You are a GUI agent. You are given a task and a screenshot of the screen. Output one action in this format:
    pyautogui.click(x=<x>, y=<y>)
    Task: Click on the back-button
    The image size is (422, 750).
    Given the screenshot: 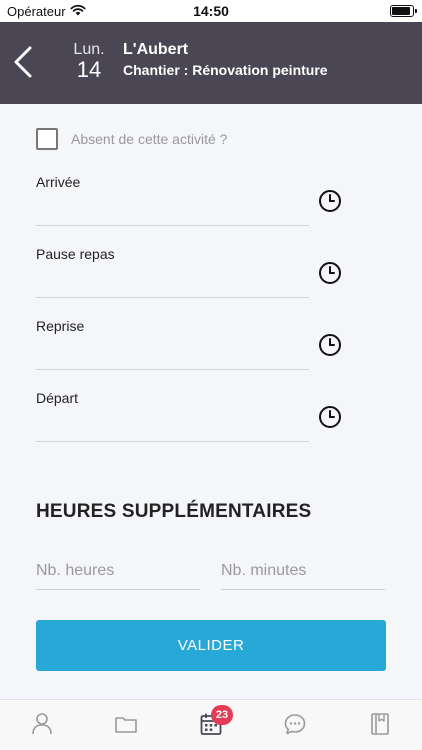 What is the action you would take?
    pyautogui.click(x=25, y=62)
    